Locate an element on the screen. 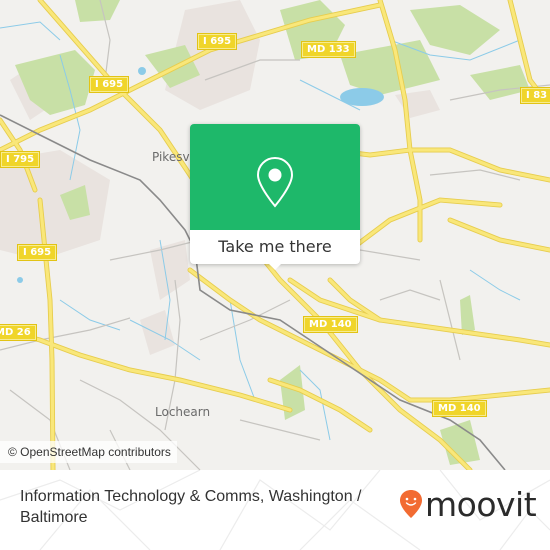 The width and height of the screenshot is (550, 550). take-me-there-button: Take me there is located at coordinates (275, 247).